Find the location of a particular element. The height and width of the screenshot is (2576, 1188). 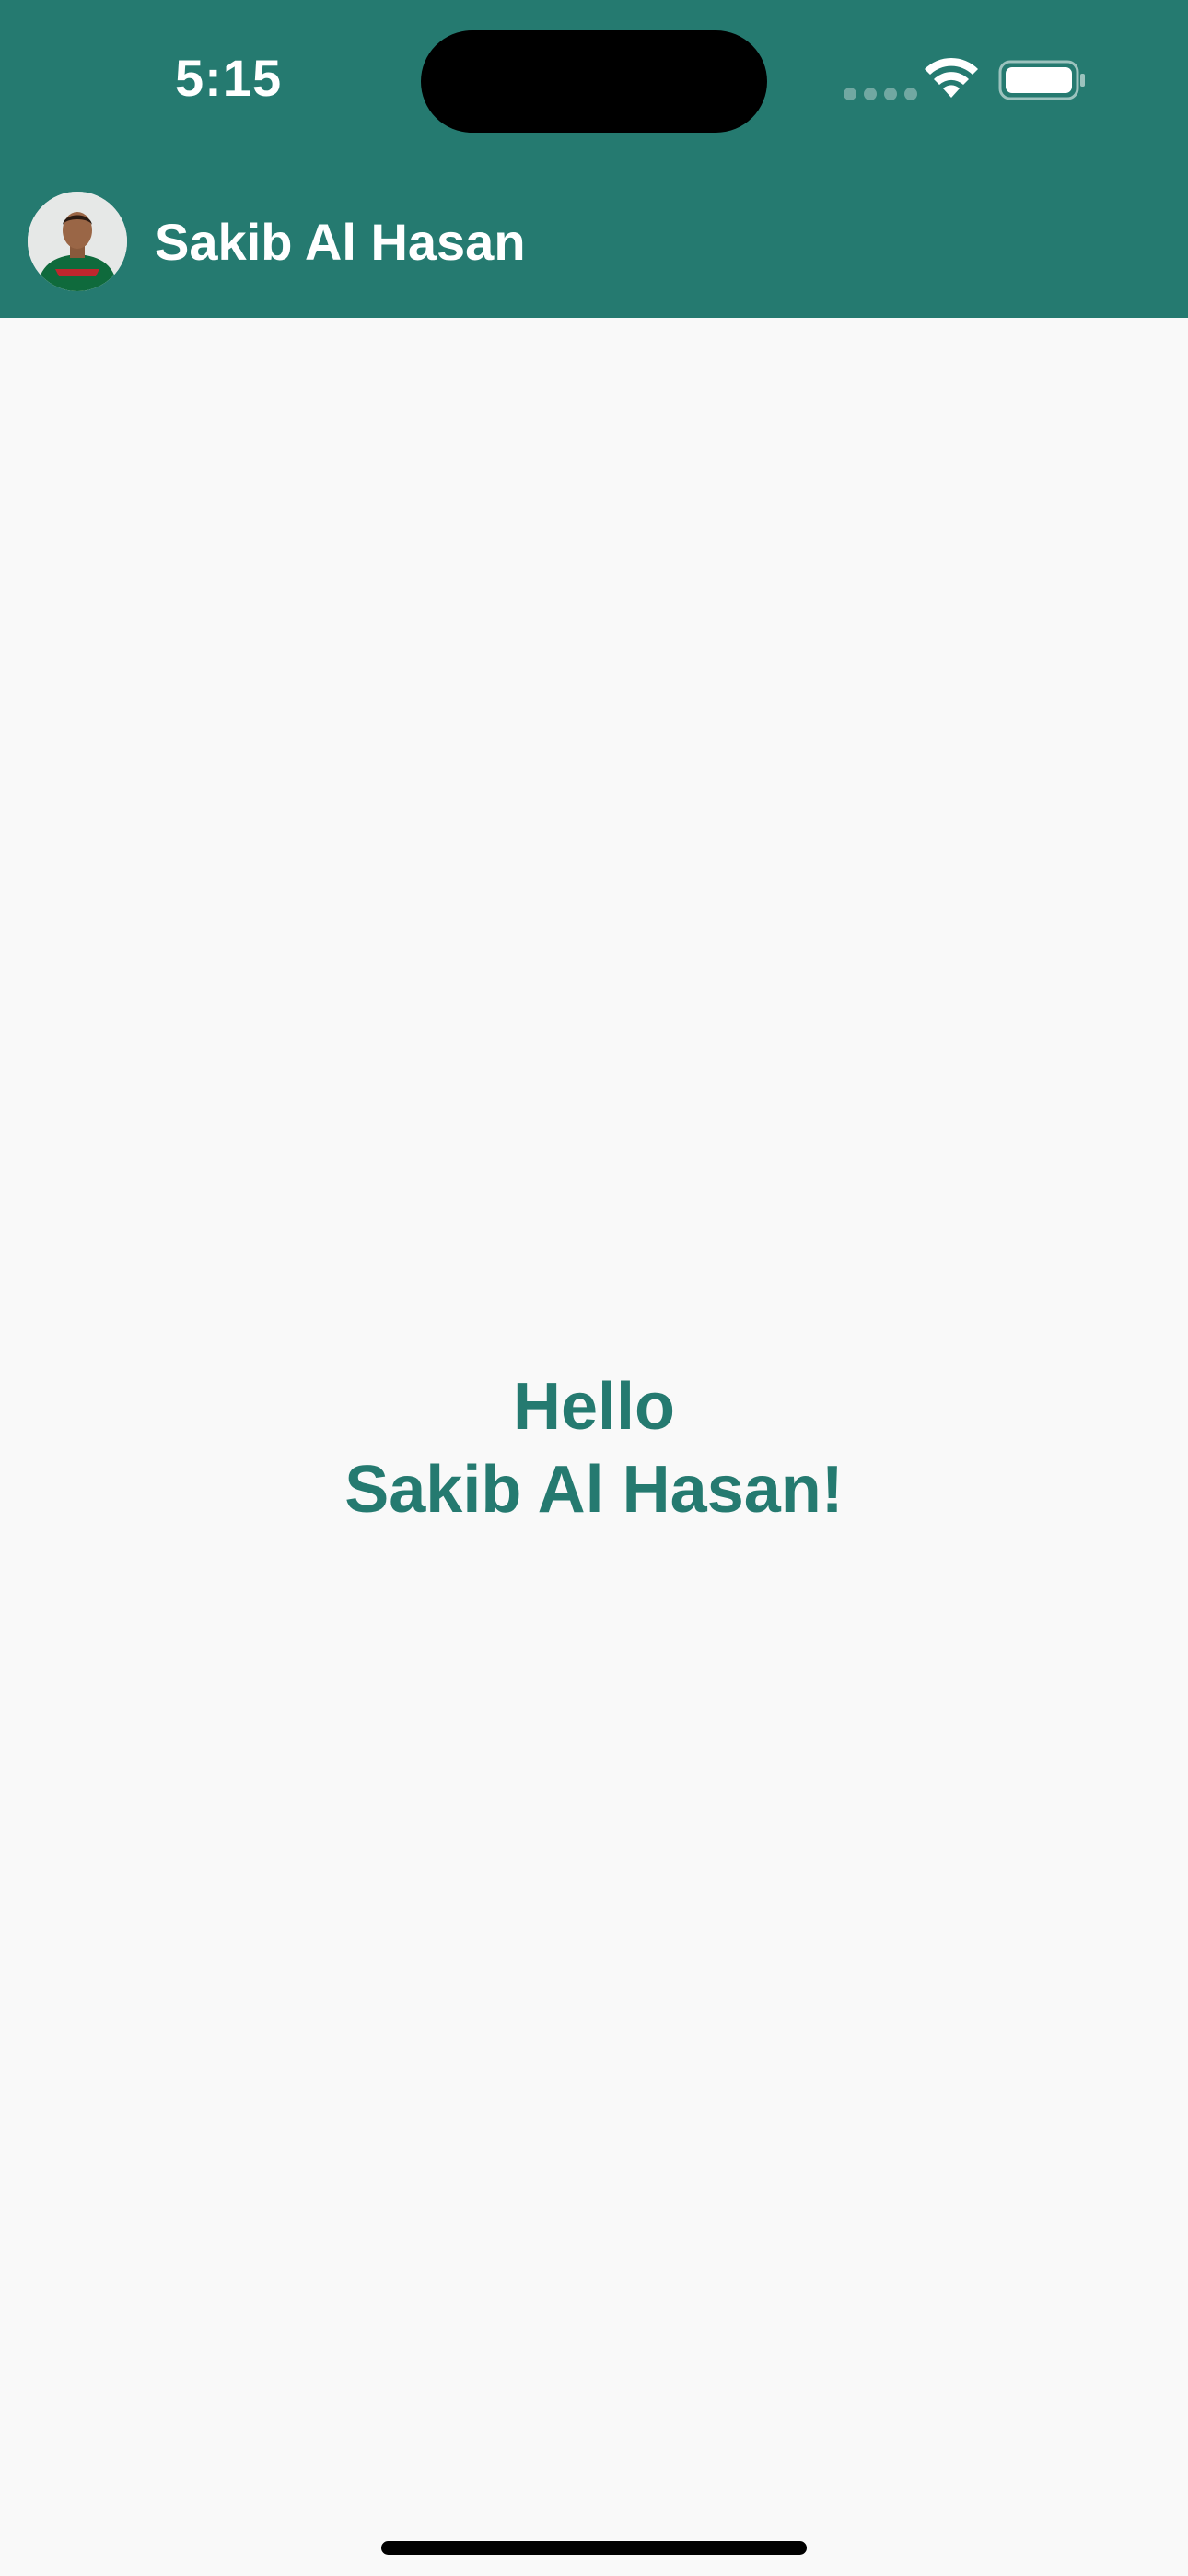

cellular-signal-icon is located at coordinates (880, 94).